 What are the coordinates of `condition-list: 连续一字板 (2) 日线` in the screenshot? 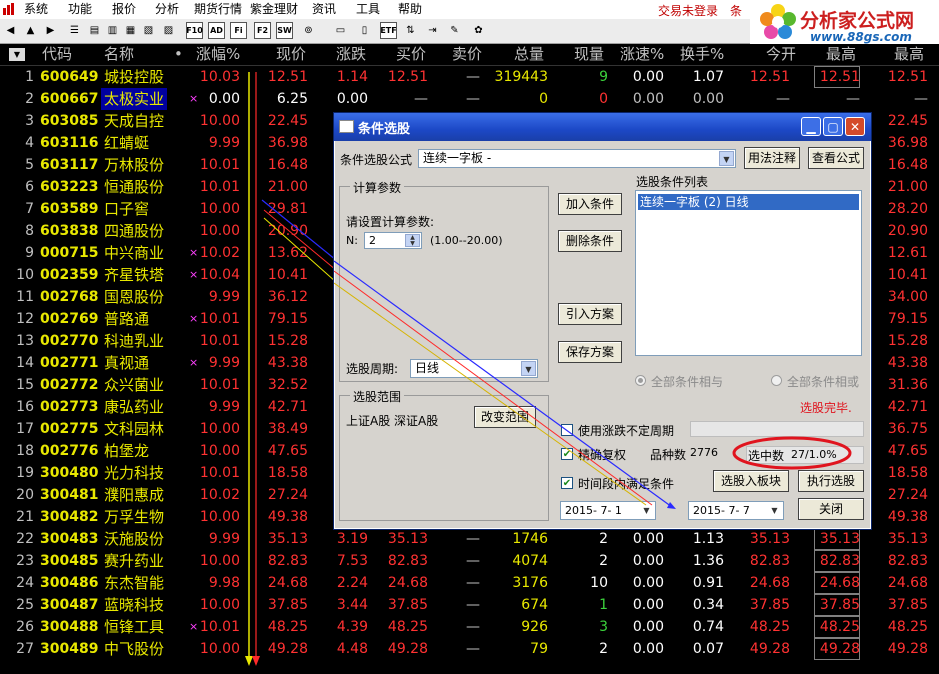 It's located at (748, 273).